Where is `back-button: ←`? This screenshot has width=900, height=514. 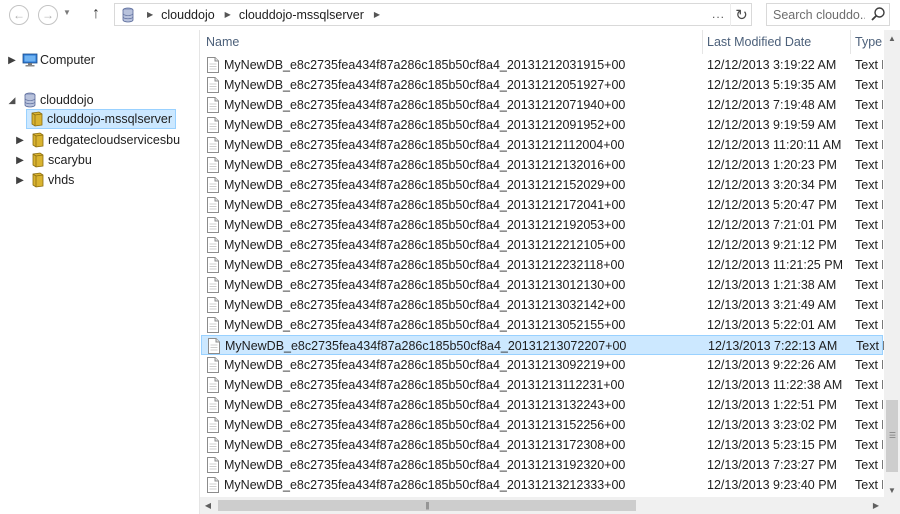
back-button: ← is located at coordinates (19, 15).